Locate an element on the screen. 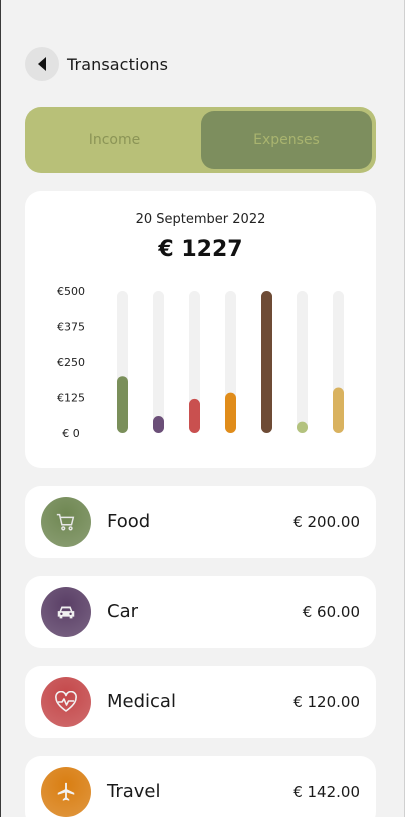 This screenshot has width=405, height=817. y-tick-label: €375 is located at coordinates (71, 327).